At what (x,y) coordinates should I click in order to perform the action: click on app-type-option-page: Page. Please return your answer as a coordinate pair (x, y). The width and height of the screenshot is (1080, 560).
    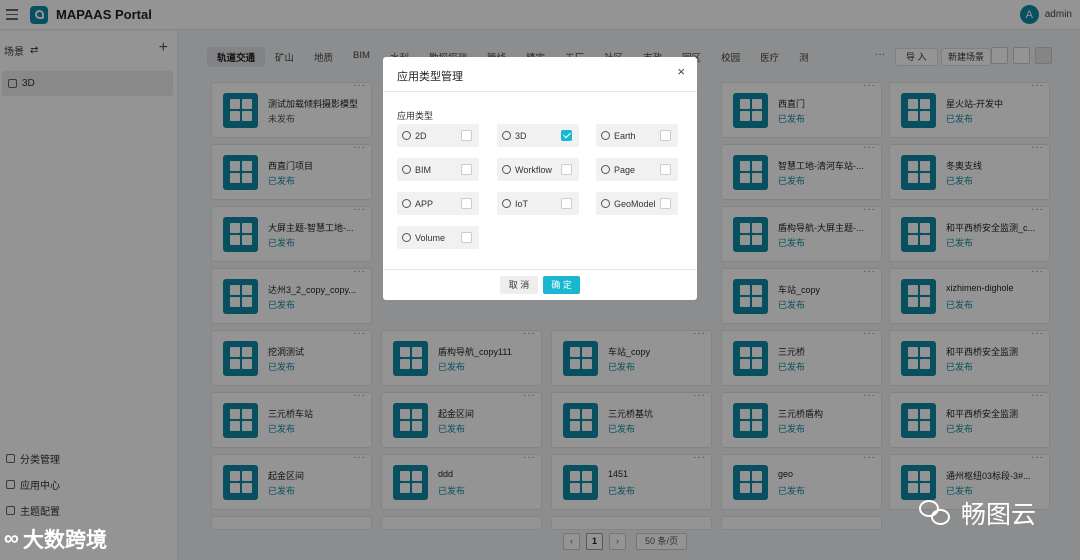
    Looking at the image, I should click on (637, 169).